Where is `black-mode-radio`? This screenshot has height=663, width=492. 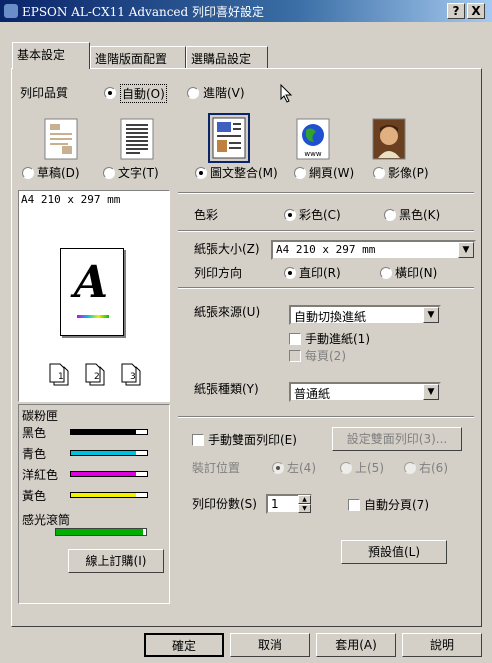
black-mode-radio is located at coordinates (390, 215).